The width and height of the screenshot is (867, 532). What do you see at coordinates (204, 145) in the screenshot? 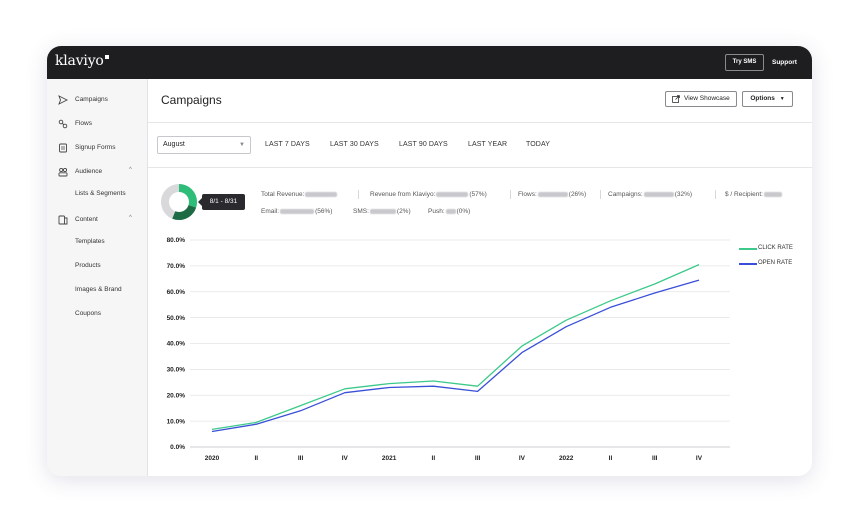
I see `month-select: August ▼` at bounding box center [204, 145].